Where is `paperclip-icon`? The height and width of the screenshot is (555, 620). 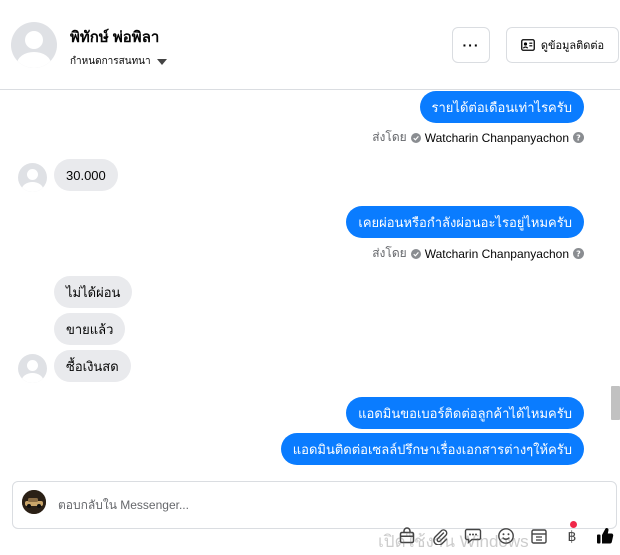 paperclip-icon is located at coordinates (439, 537).